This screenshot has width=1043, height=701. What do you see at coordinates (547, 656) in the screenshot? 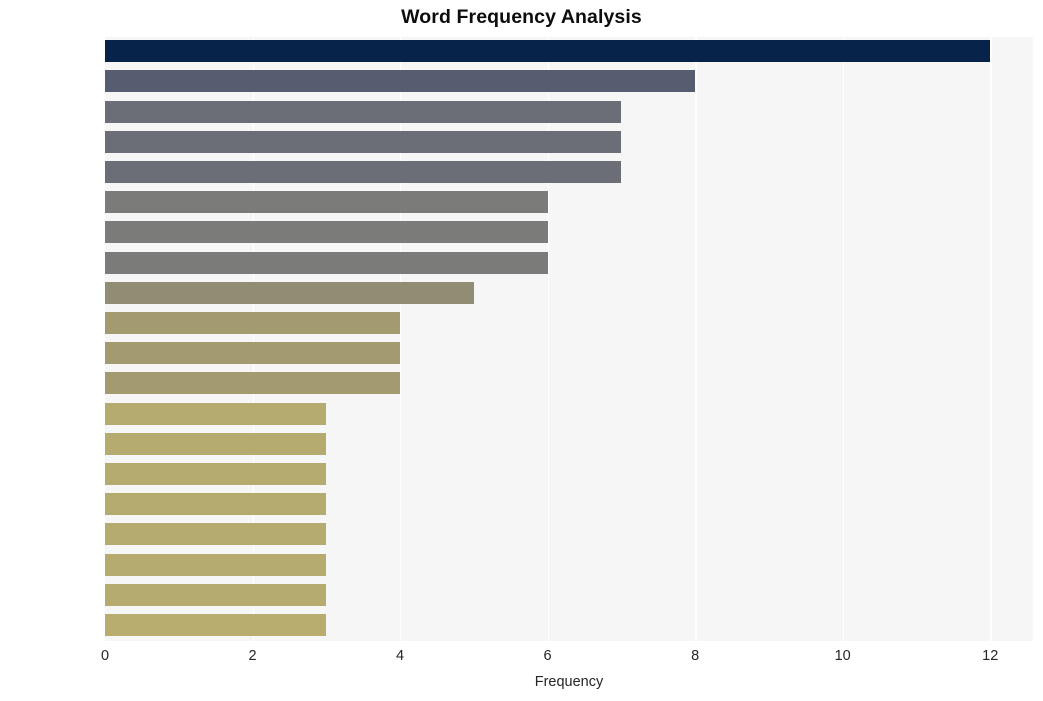
I see `x-tick-label-6: 6` at bounding box center [547, 656].